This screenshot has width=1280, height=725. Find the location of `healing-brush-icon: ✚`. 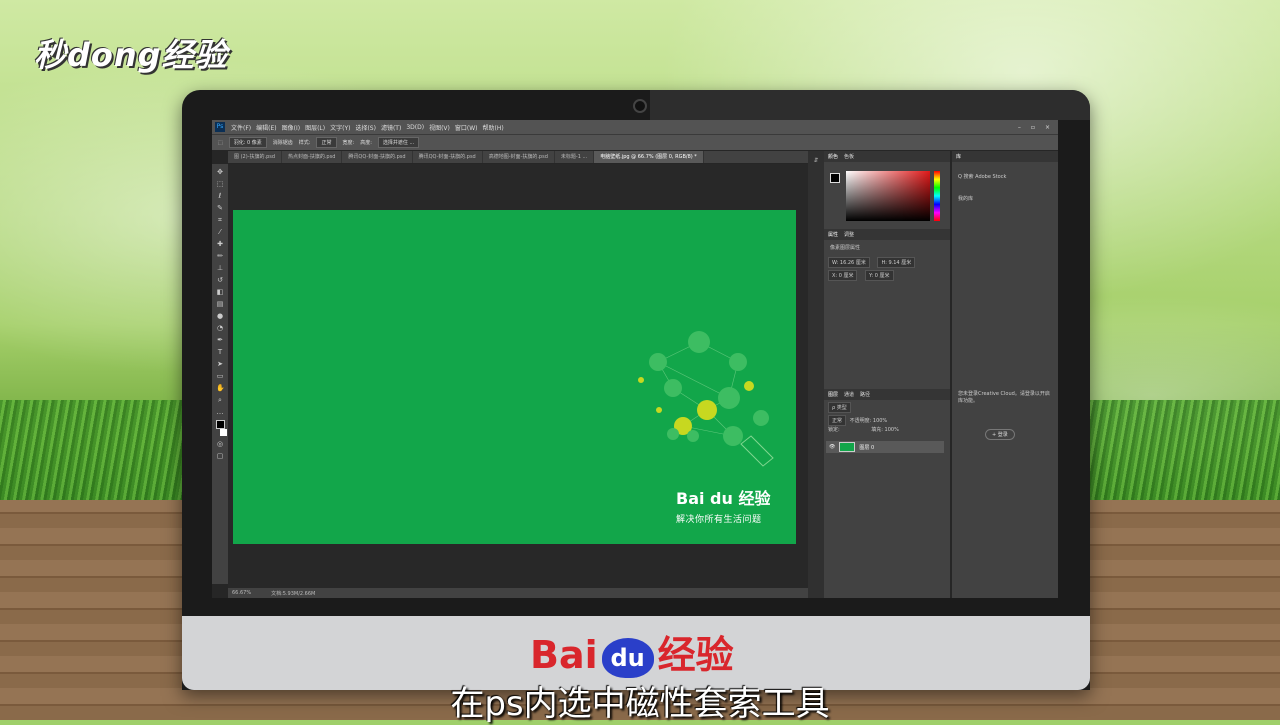

healing-brush-icon: ✚ is located at coordinates (220, 244).